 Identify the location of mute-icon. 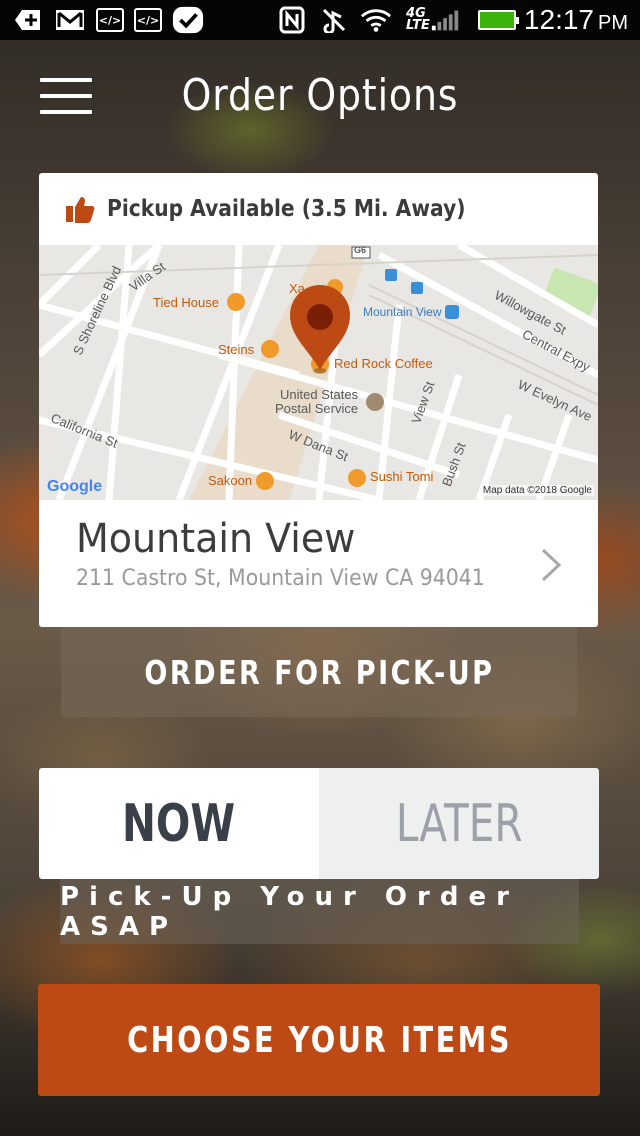
(334, 20).